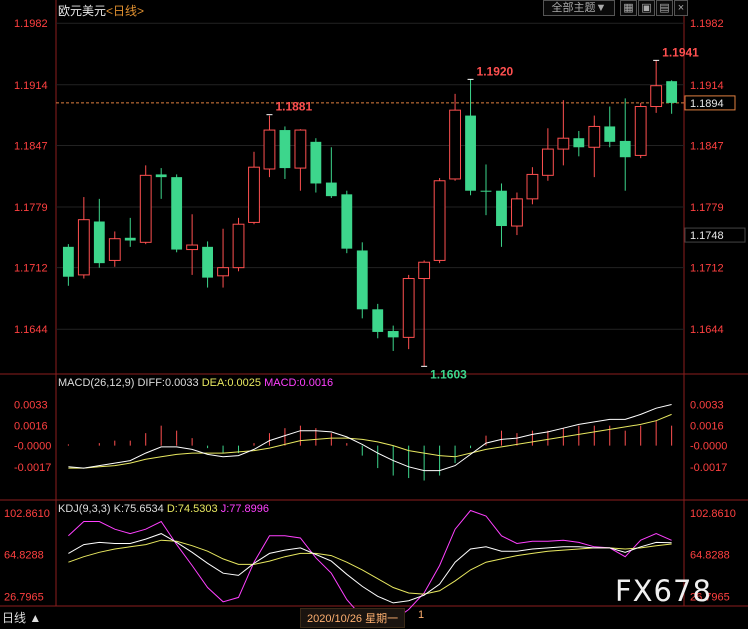 This screenshot has width=748, height=629. Describe the element at coordinates (681, 8) in the screenshot. I see `close-icon: ×` at that location.